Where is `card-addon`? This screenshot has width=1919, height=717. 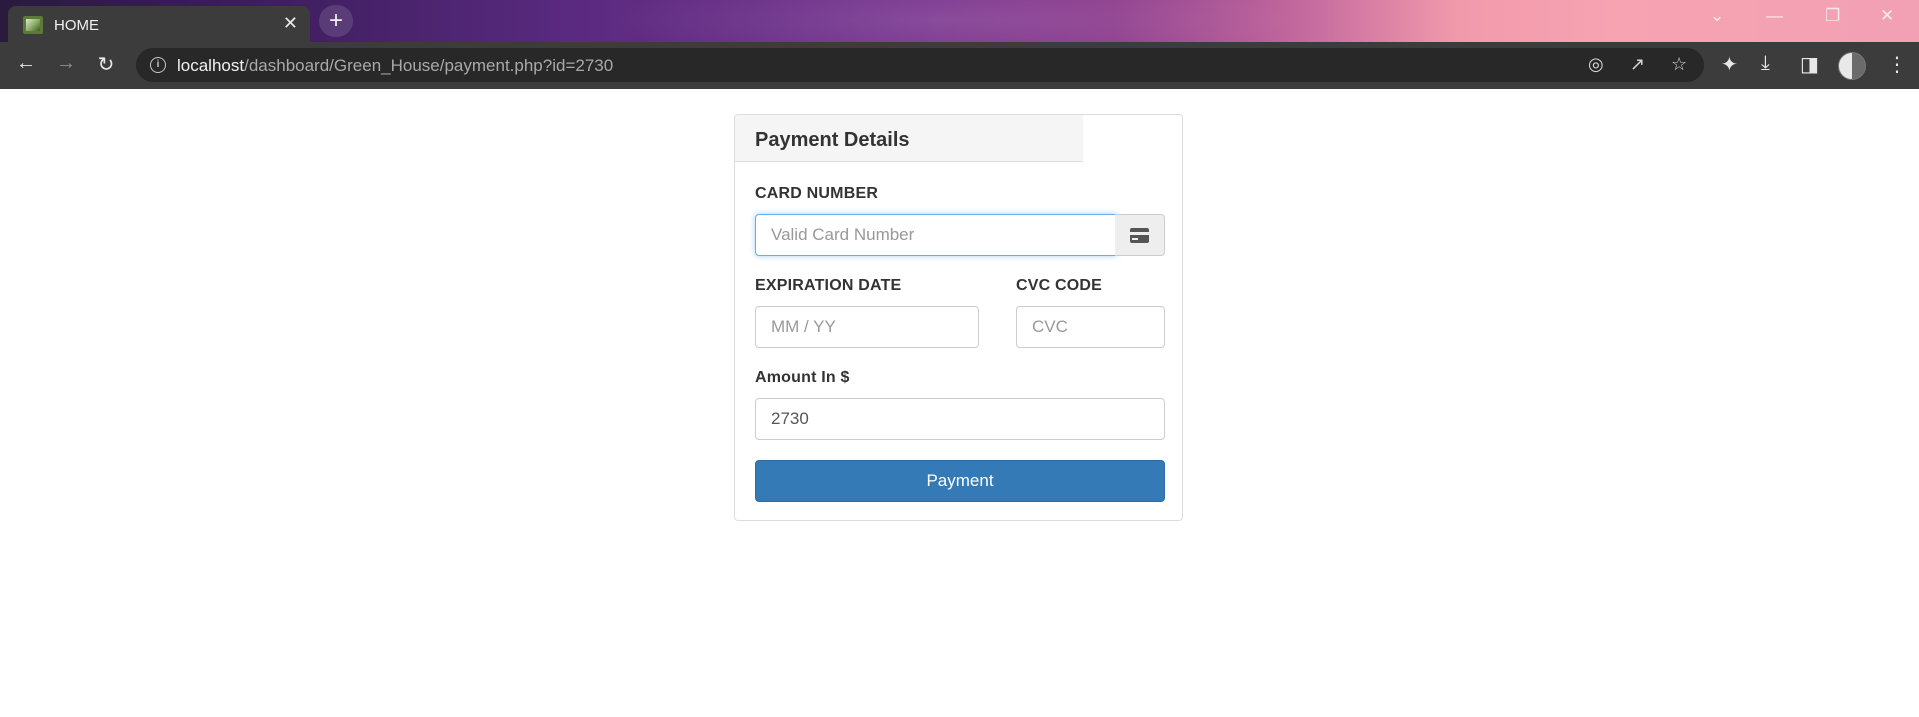 card-addon is located at coordinates (1140, 235).